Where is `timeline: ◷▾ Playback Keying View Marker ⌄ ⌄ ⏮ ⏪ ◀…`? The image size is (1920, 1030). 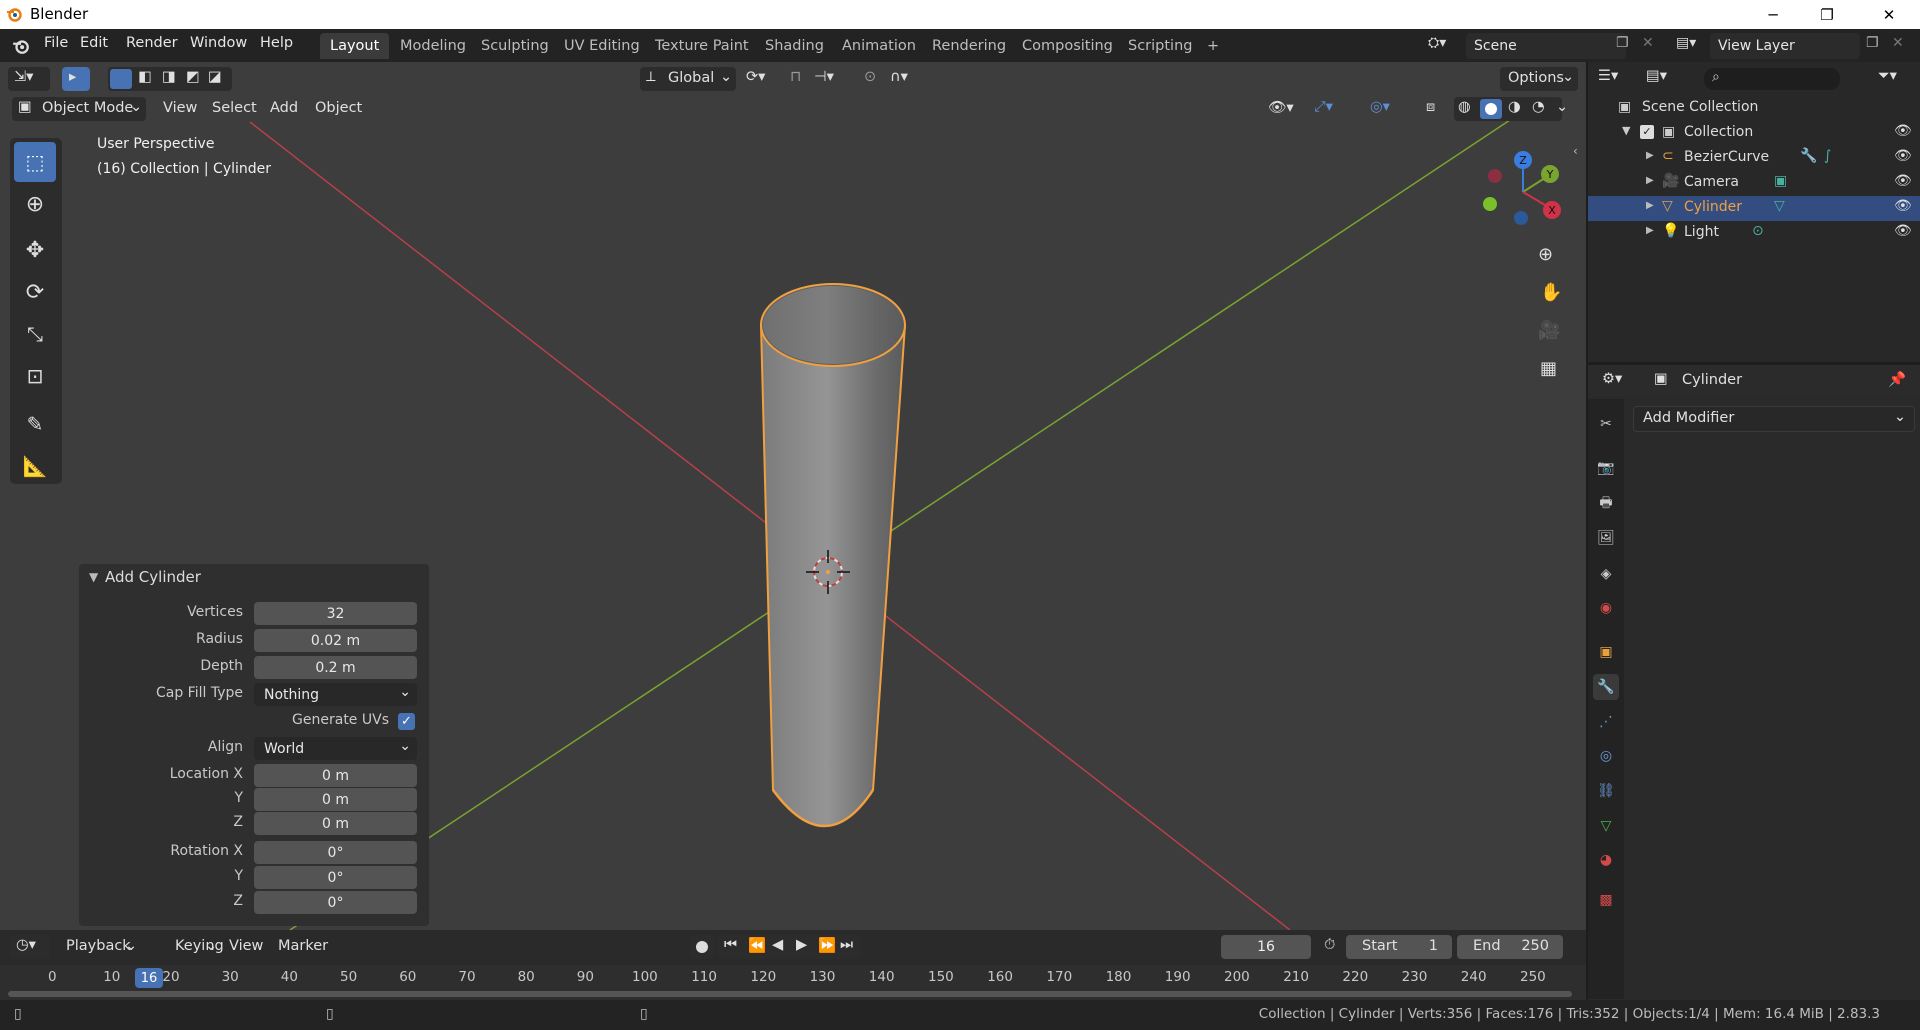
timeline: ◷▾ Playback Keying View Marker ⌄ ⌄ ⏮ ⏪ ◀… is located at coordinates (793, 965).